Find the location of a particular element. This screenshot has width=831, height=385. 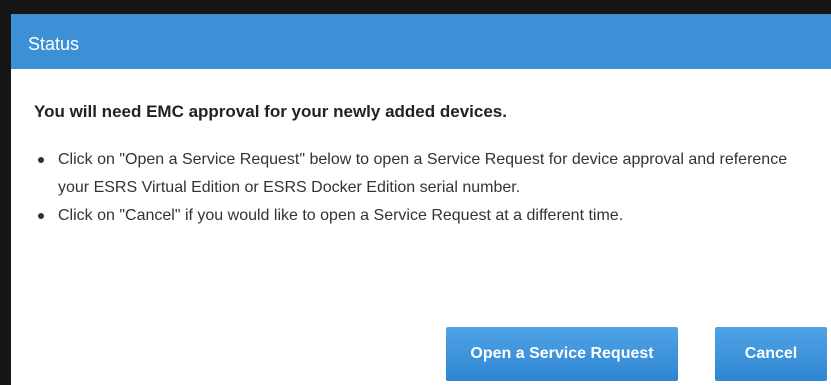

dialog-title: Status is located at coordinates (54, 44).